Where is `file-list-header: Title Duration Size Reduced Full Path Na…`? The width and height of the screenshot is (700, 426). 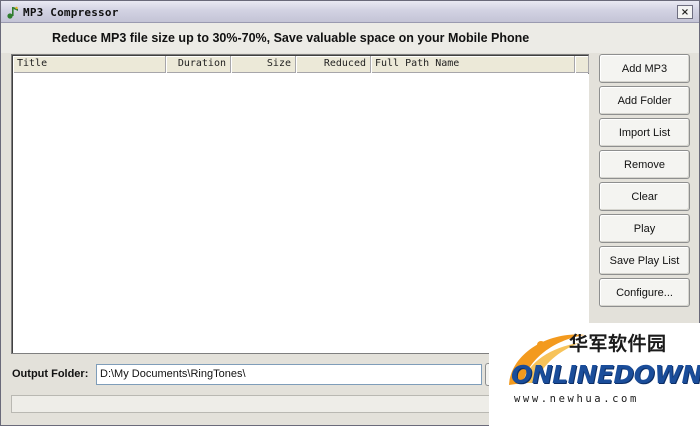
file-list-header: Title Duration Size Reduced Full Path Na… is located at coordinates (301, 64).